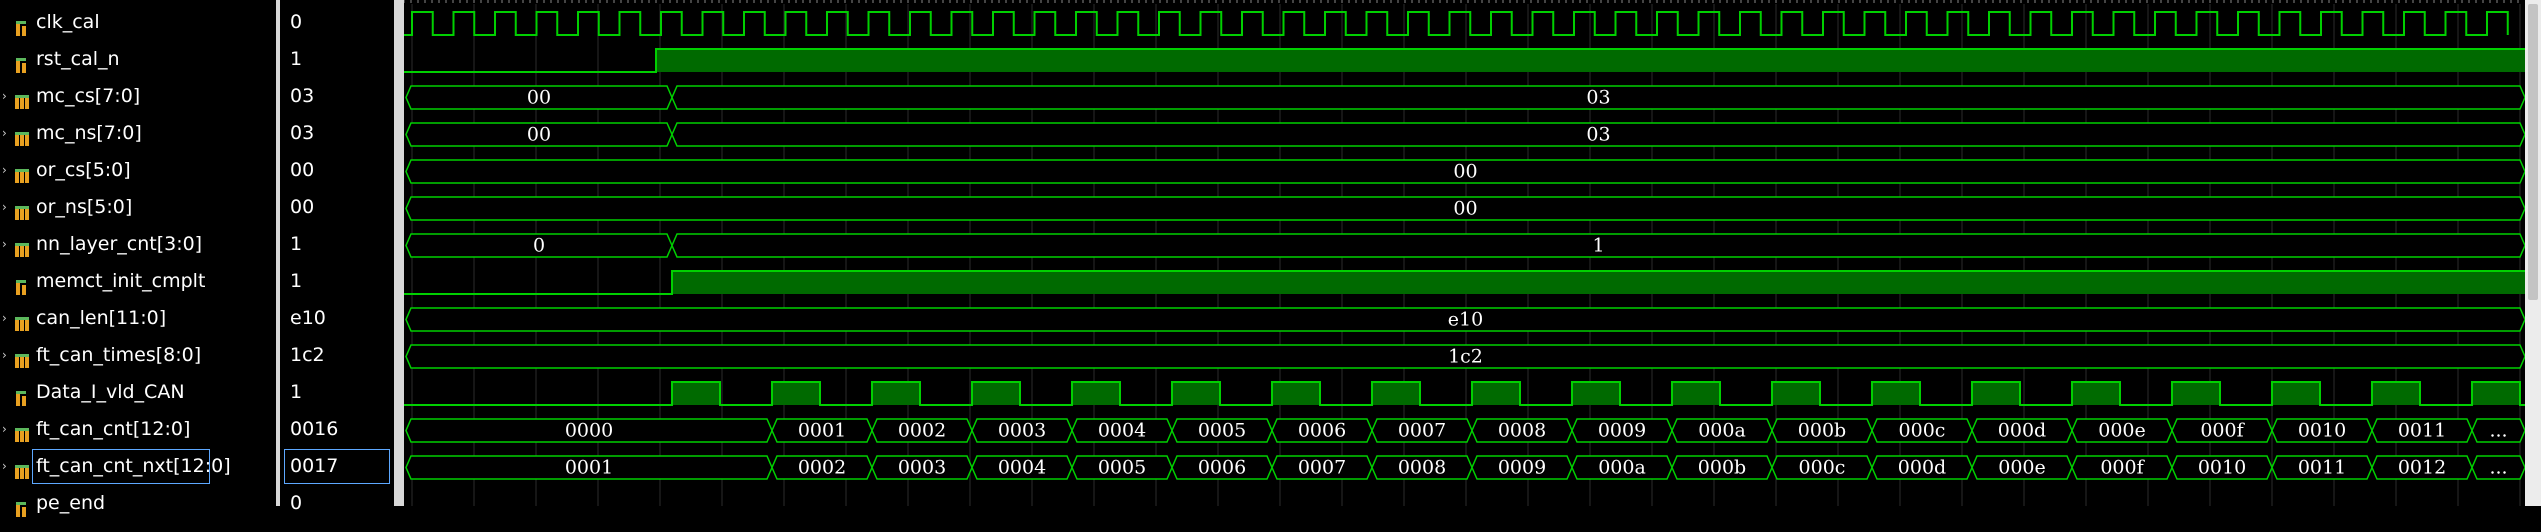 The width and height of the screenshot is (2541, 532). Describe the element at coordinates (314, 429) in the screenshot. I see `signal-value: 0016` at that location.